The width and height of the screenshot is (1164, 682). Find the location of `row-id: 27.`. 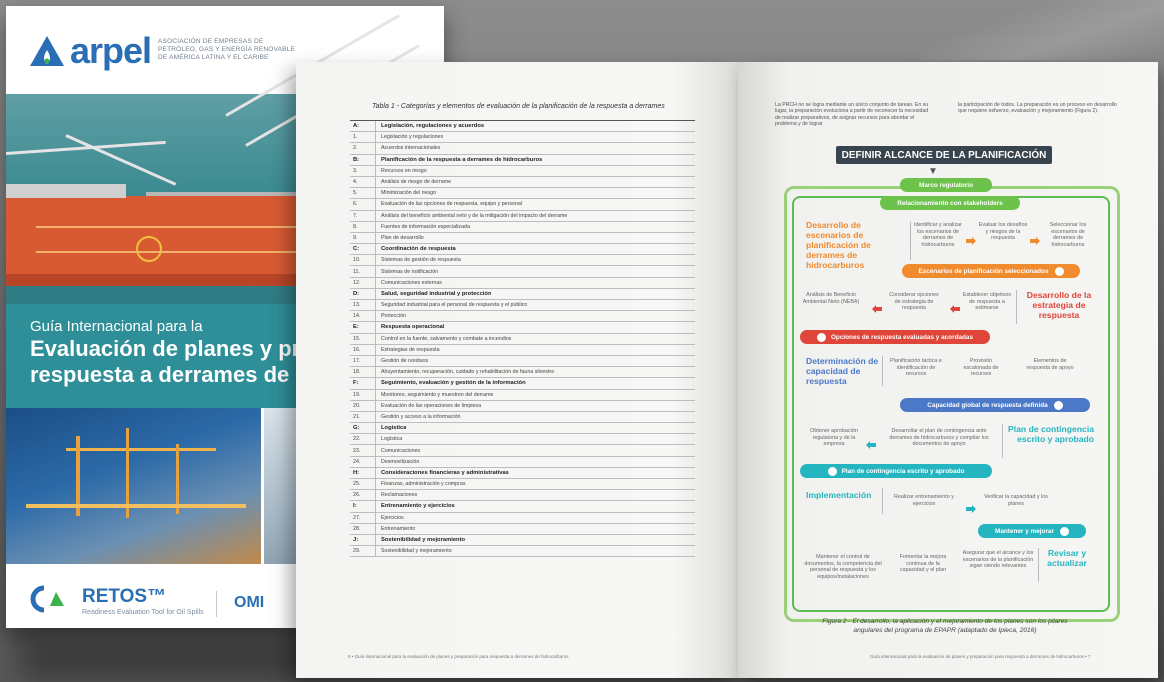

row-id: 27. is located at coordinates (363, 517).